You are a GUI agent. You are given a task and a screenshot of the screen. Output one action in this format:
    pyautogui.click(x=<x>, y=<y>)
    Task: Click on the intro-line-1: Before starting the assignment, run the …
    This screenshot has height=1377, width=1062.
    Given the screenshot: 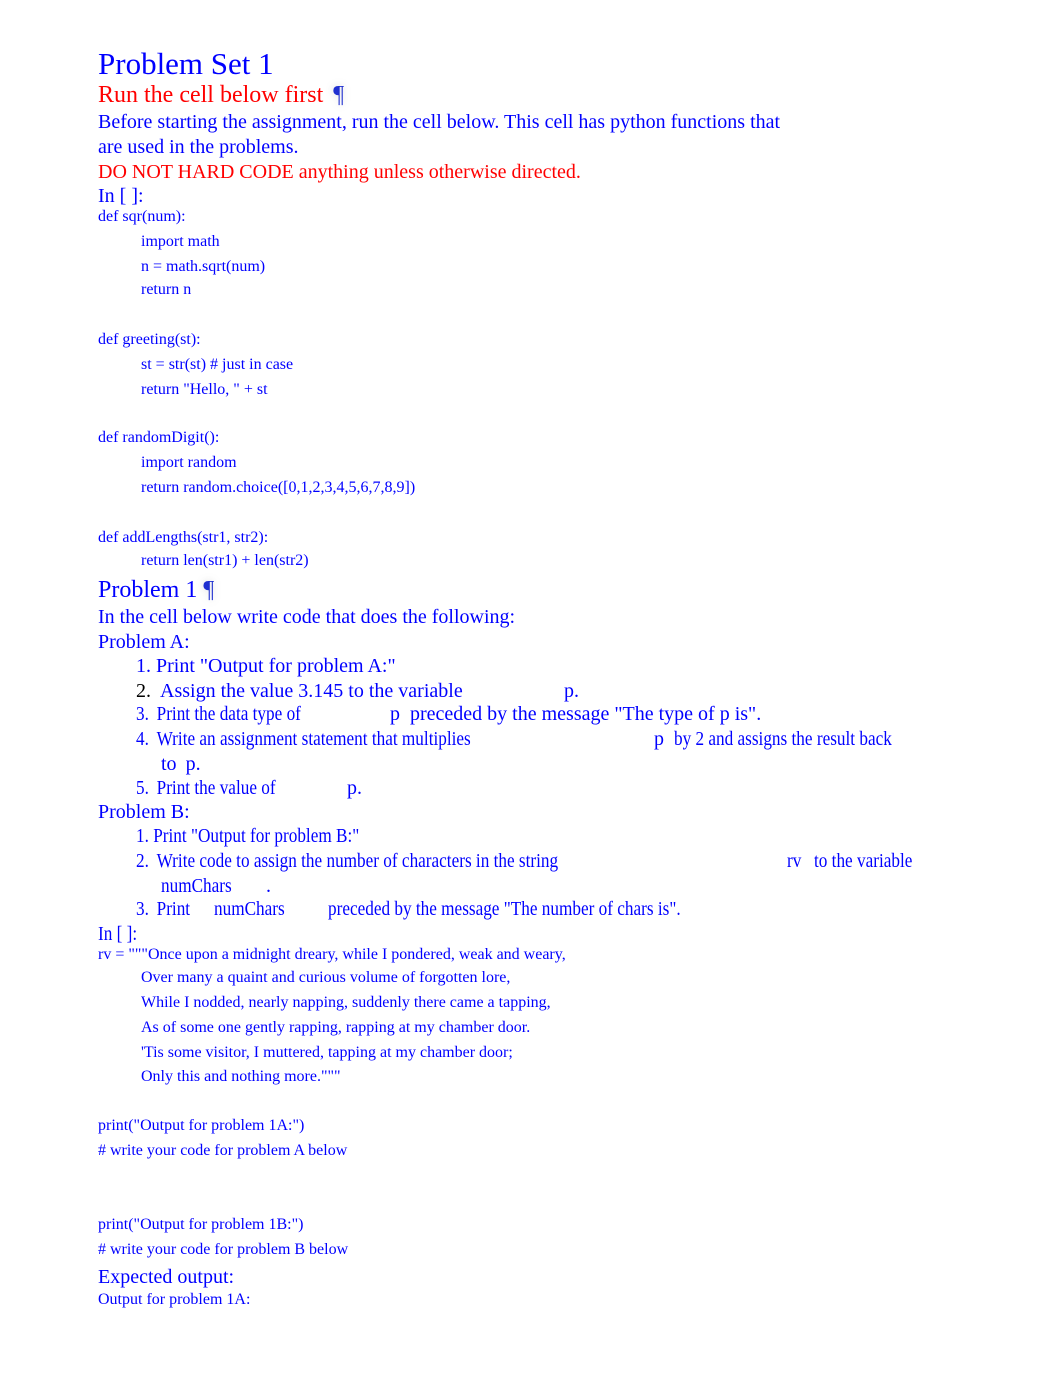 What is the action you would take?
    pyautogui.click(x=439, y=122)
    